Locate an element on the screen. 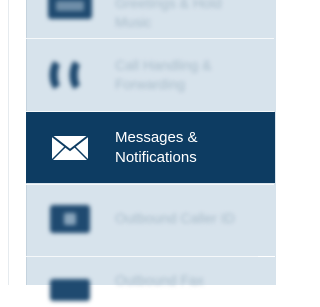  sidebar-item-label: Call Handling & Forwarding is located at coordinates (163, 74).